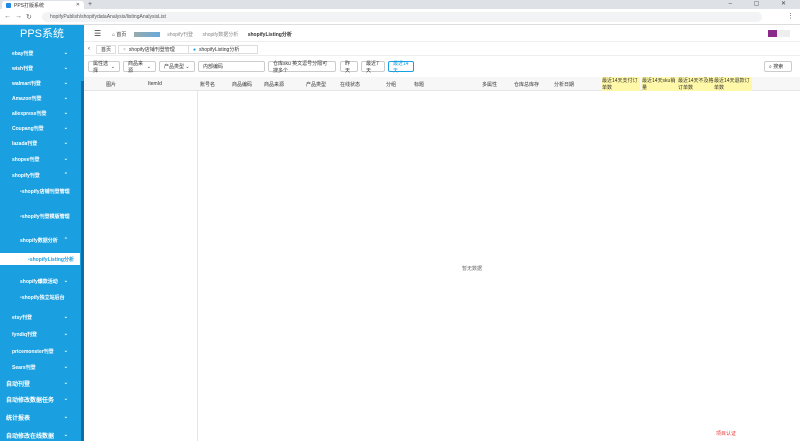  Describe the element at coordinates (213, 67) in the screenshot. I see `input-placeholder: 内部编码` at that location.